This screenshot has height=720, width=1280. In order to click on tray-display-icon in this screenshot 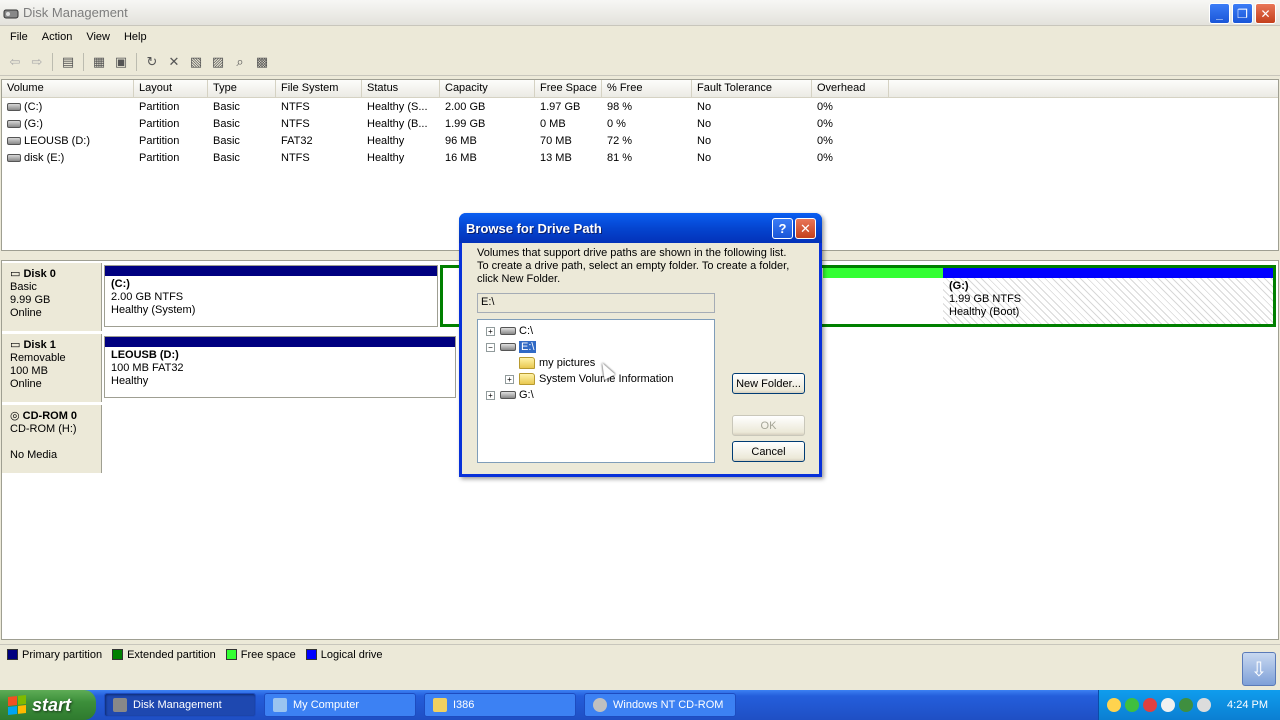, I will do `click(1204, 705)`.